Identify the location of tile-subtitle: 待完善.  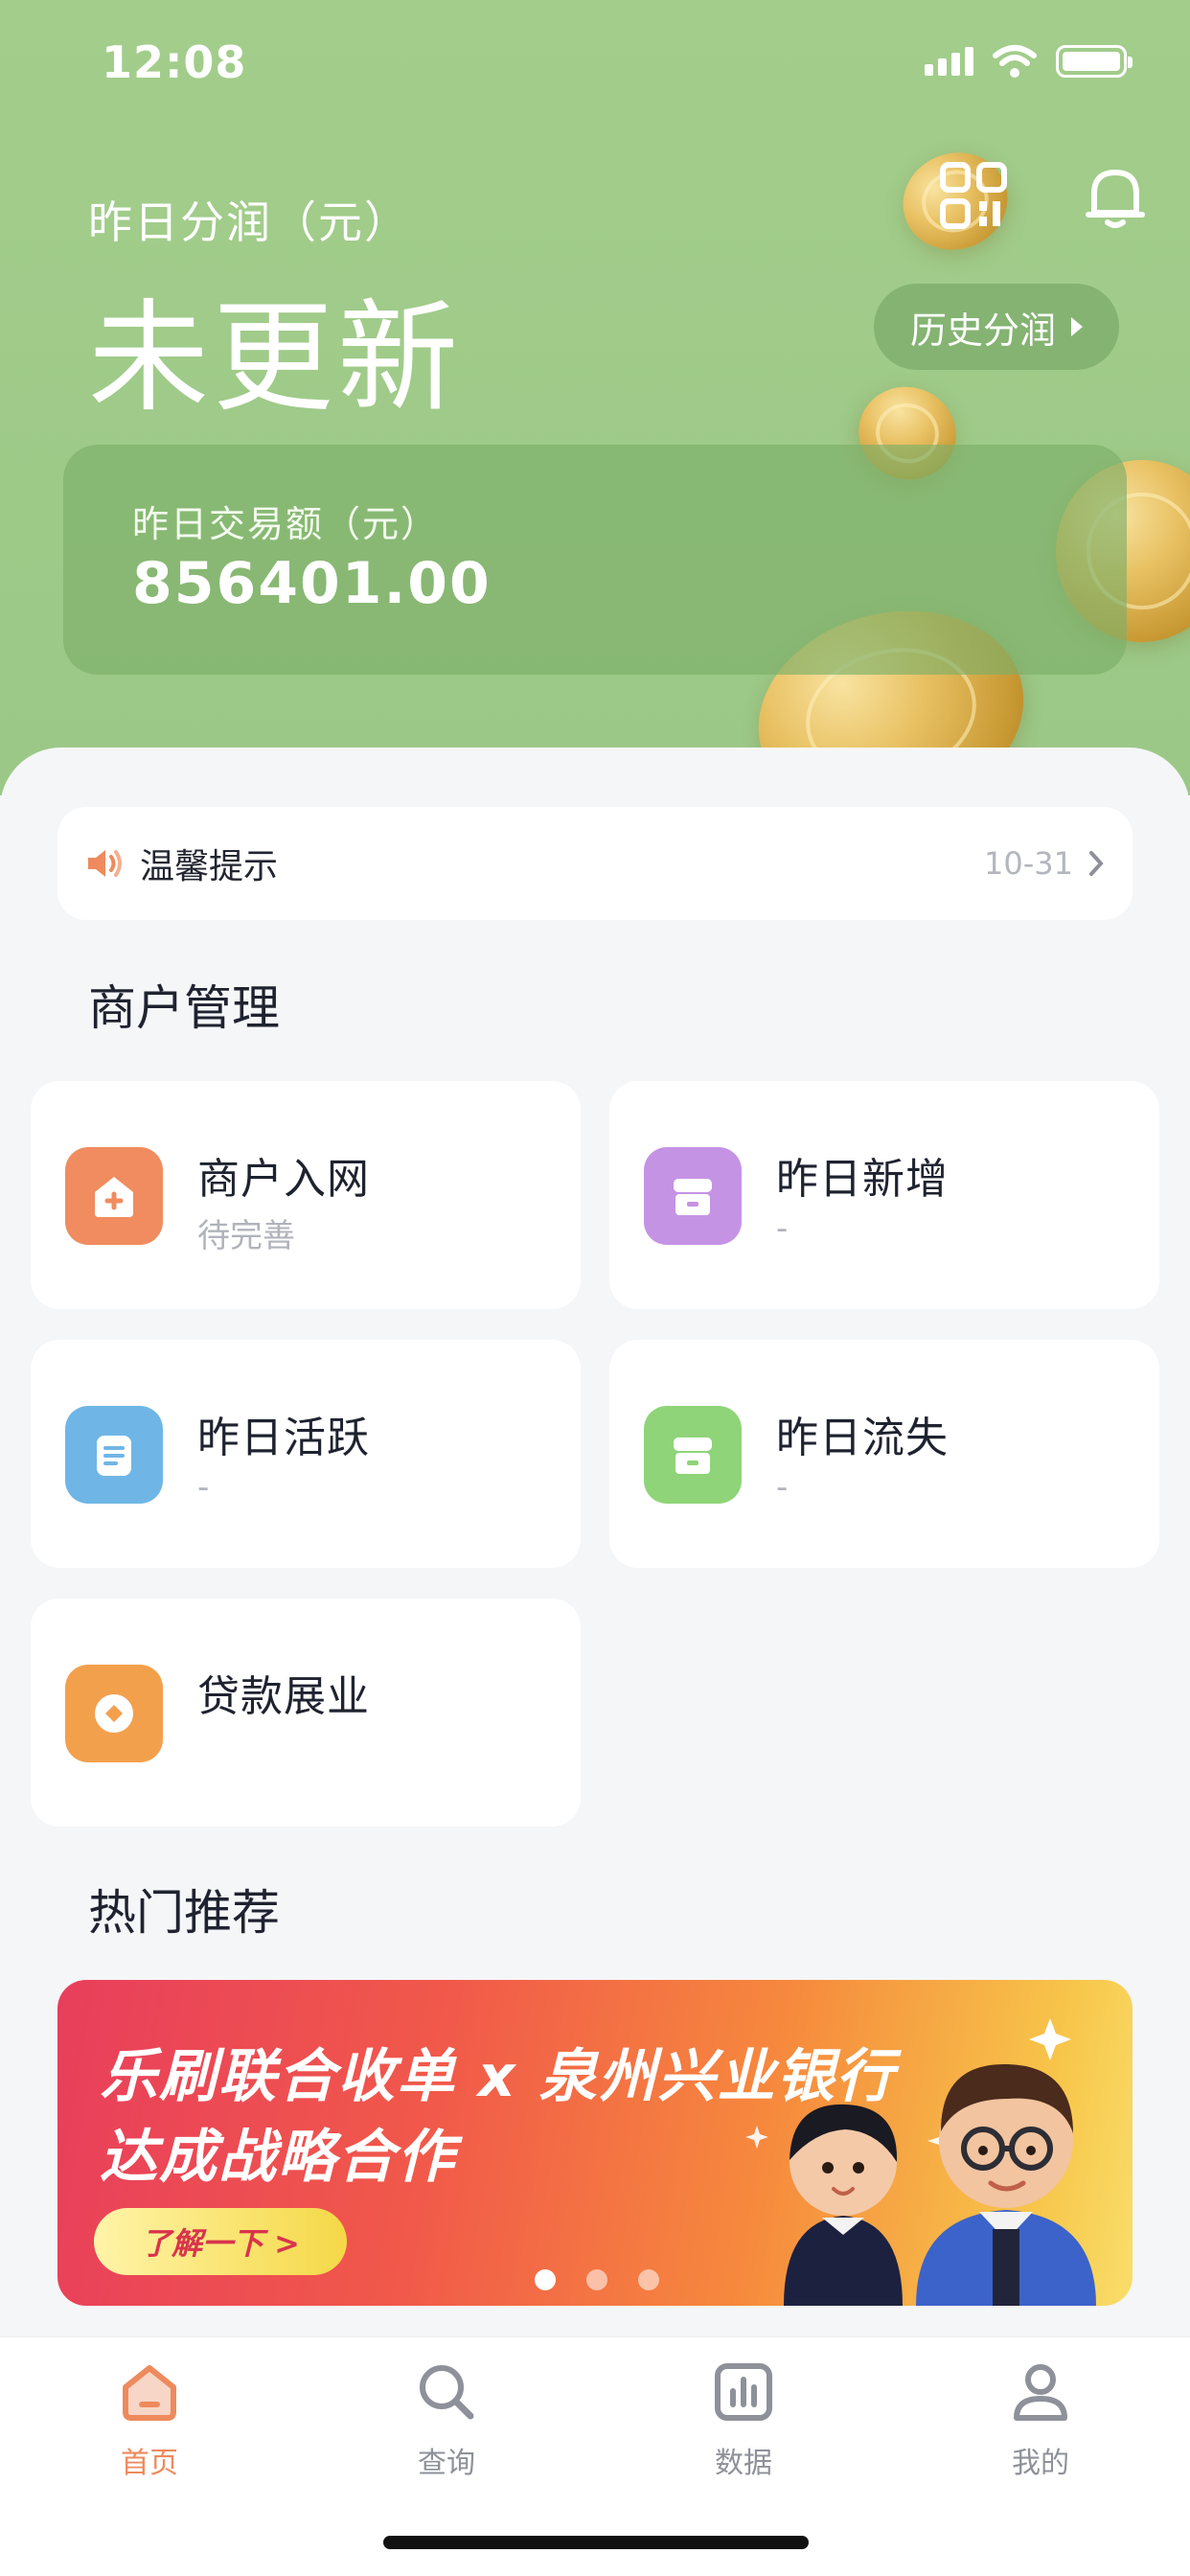
(246, 1236).